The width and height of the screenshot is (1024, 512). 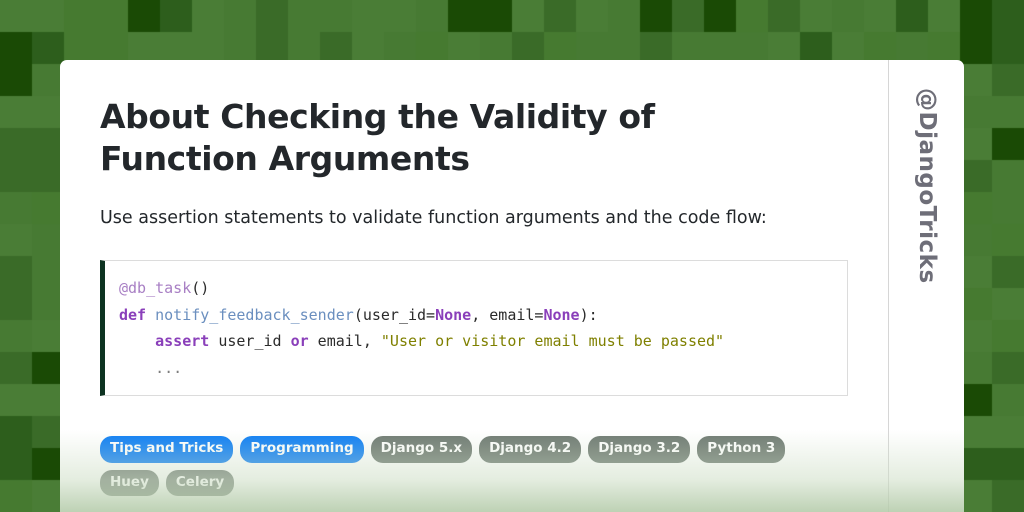 I want to click on tag-programming: Programming, so click(x=302, y=449).